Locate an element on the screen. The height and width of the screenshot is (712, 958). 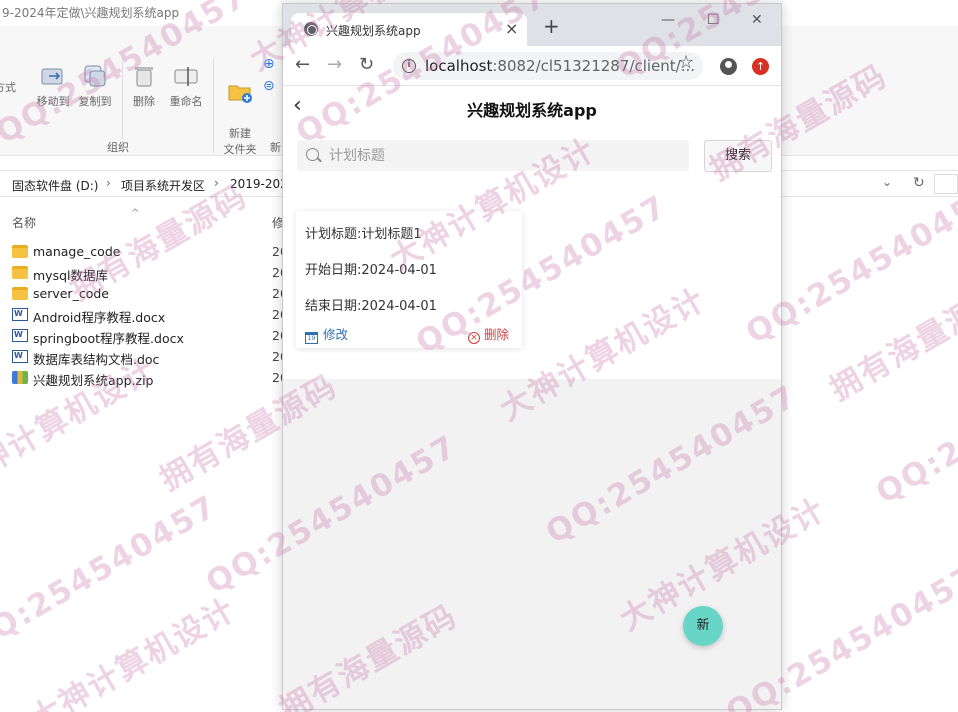
breadcrumb-folder: 项目系统开发区 is located at coordinates (163, 185).